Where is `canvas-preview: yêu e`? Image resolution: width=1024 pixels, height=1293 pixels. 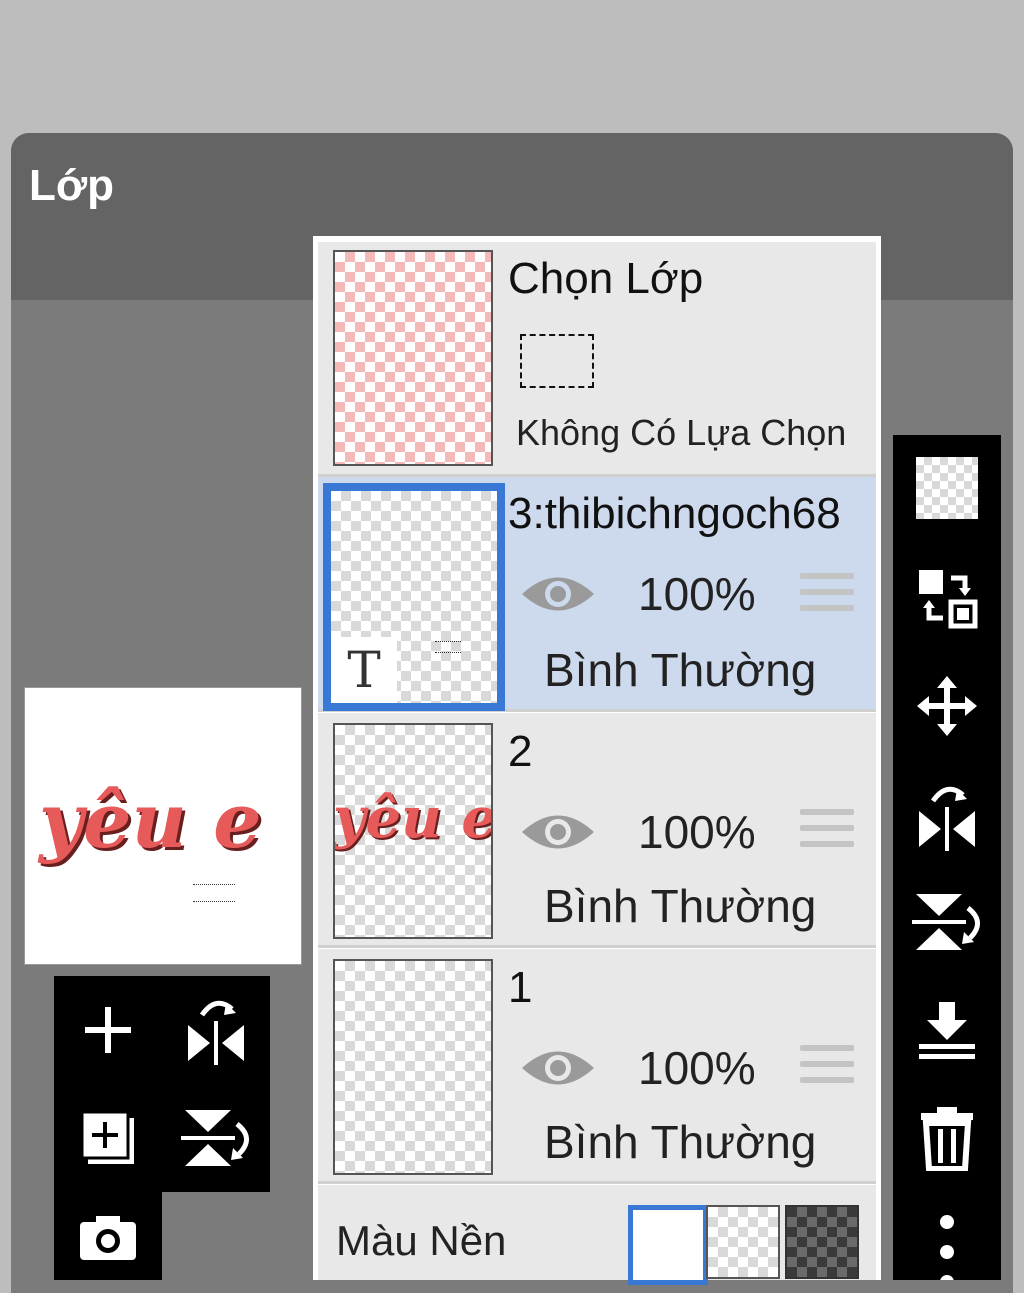 canvas-preview: yêu e is located at coordinates (163, 826).